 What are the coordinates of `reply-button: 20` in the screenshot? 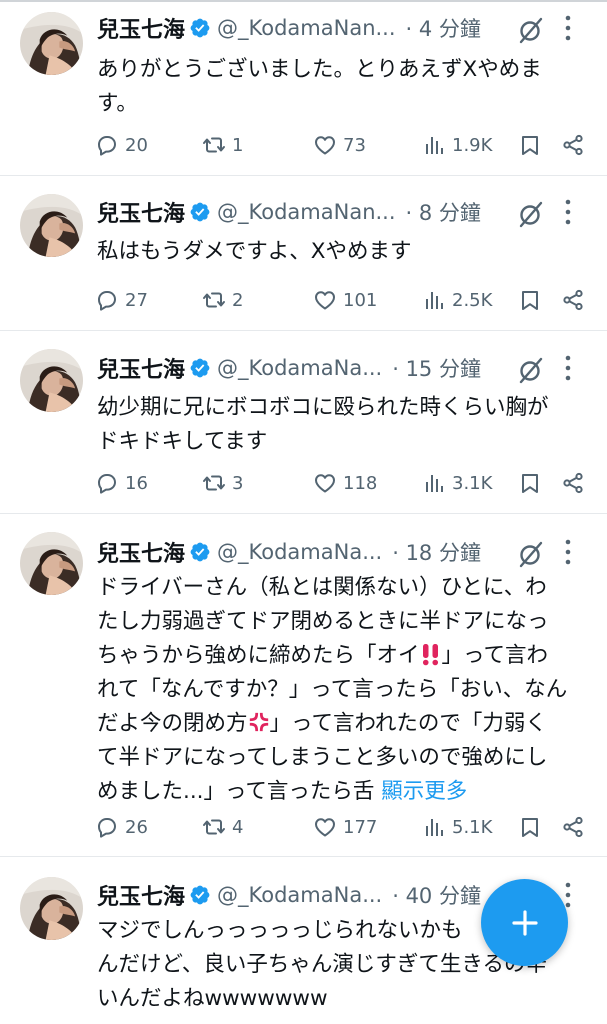 It's located at (121, 145).